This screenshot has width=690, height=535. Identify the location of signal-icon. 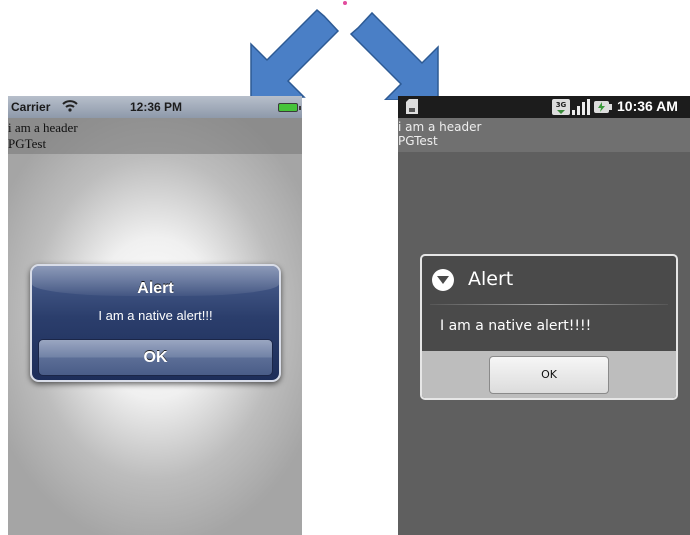
(581, 107).